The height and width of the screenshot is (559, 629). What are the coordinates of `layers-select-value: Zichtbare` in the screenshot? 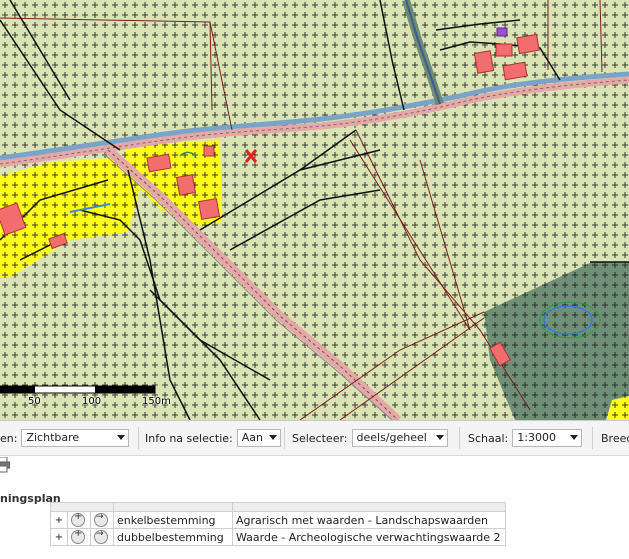 It's located at (53, 437).